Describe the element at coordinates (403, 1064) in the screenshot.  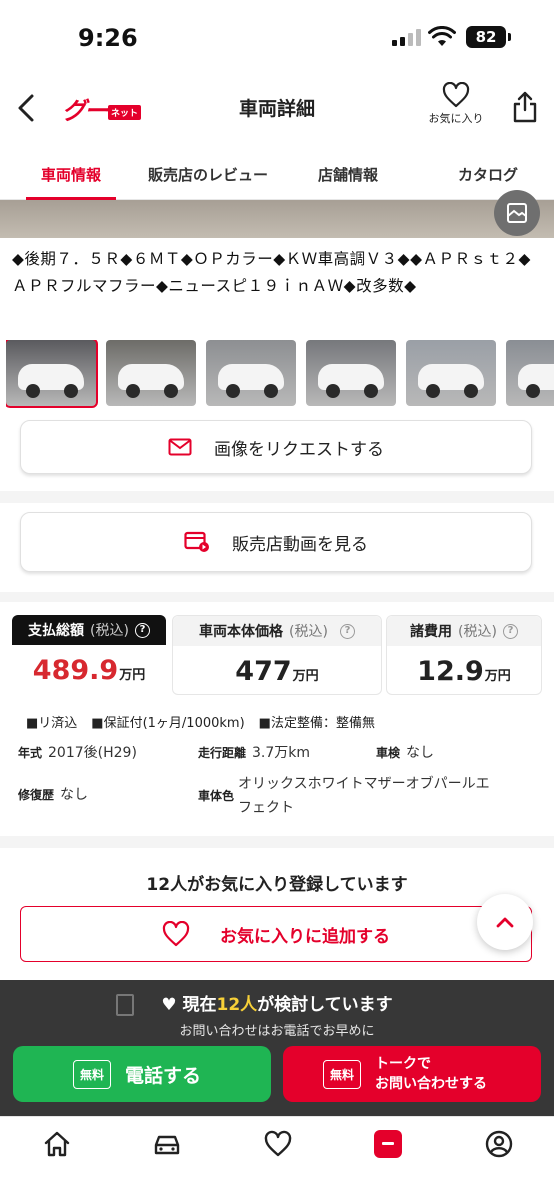
I see `talk-label-line1: トークで` at that location.